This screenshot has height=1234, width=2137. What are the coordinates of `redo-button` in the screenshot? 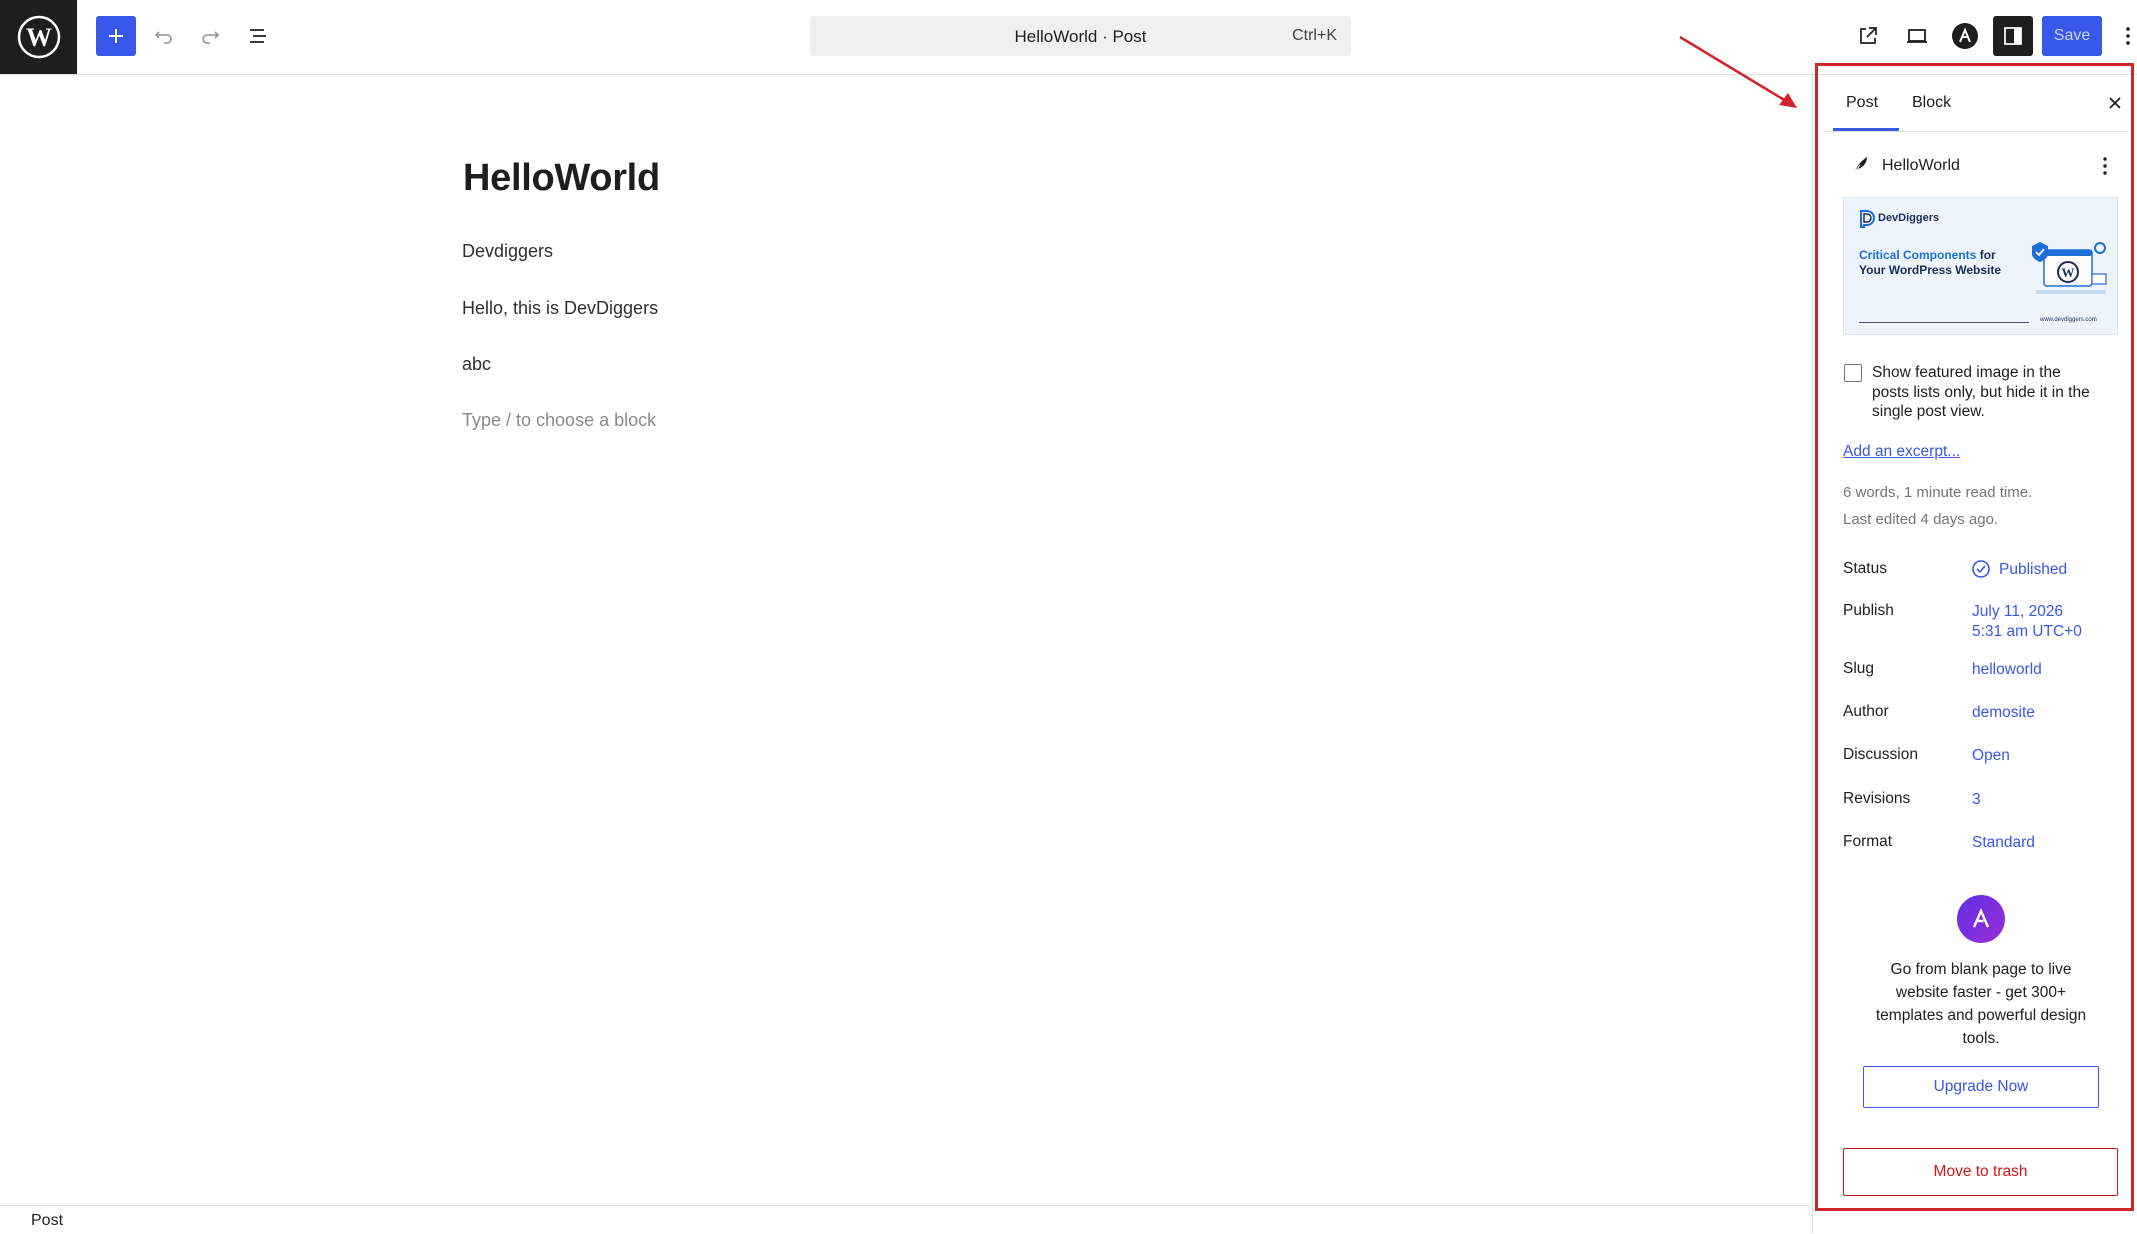 It's located at (210, 36).